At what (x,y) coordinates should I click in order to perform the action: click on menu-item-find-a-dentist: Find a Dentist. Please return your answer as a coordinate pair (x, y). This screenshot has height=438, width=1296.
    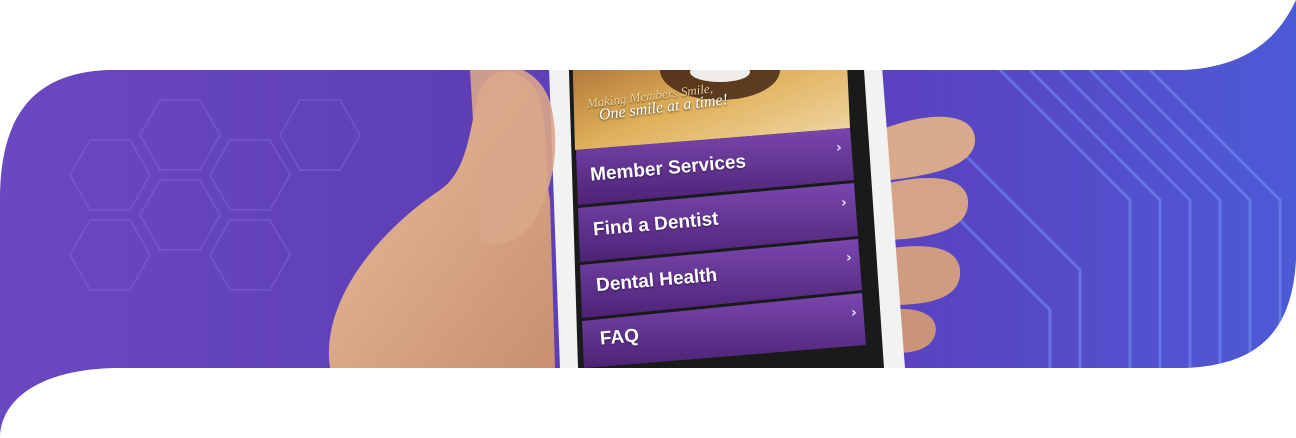
    Looking at the image, I should click on (655, 225).